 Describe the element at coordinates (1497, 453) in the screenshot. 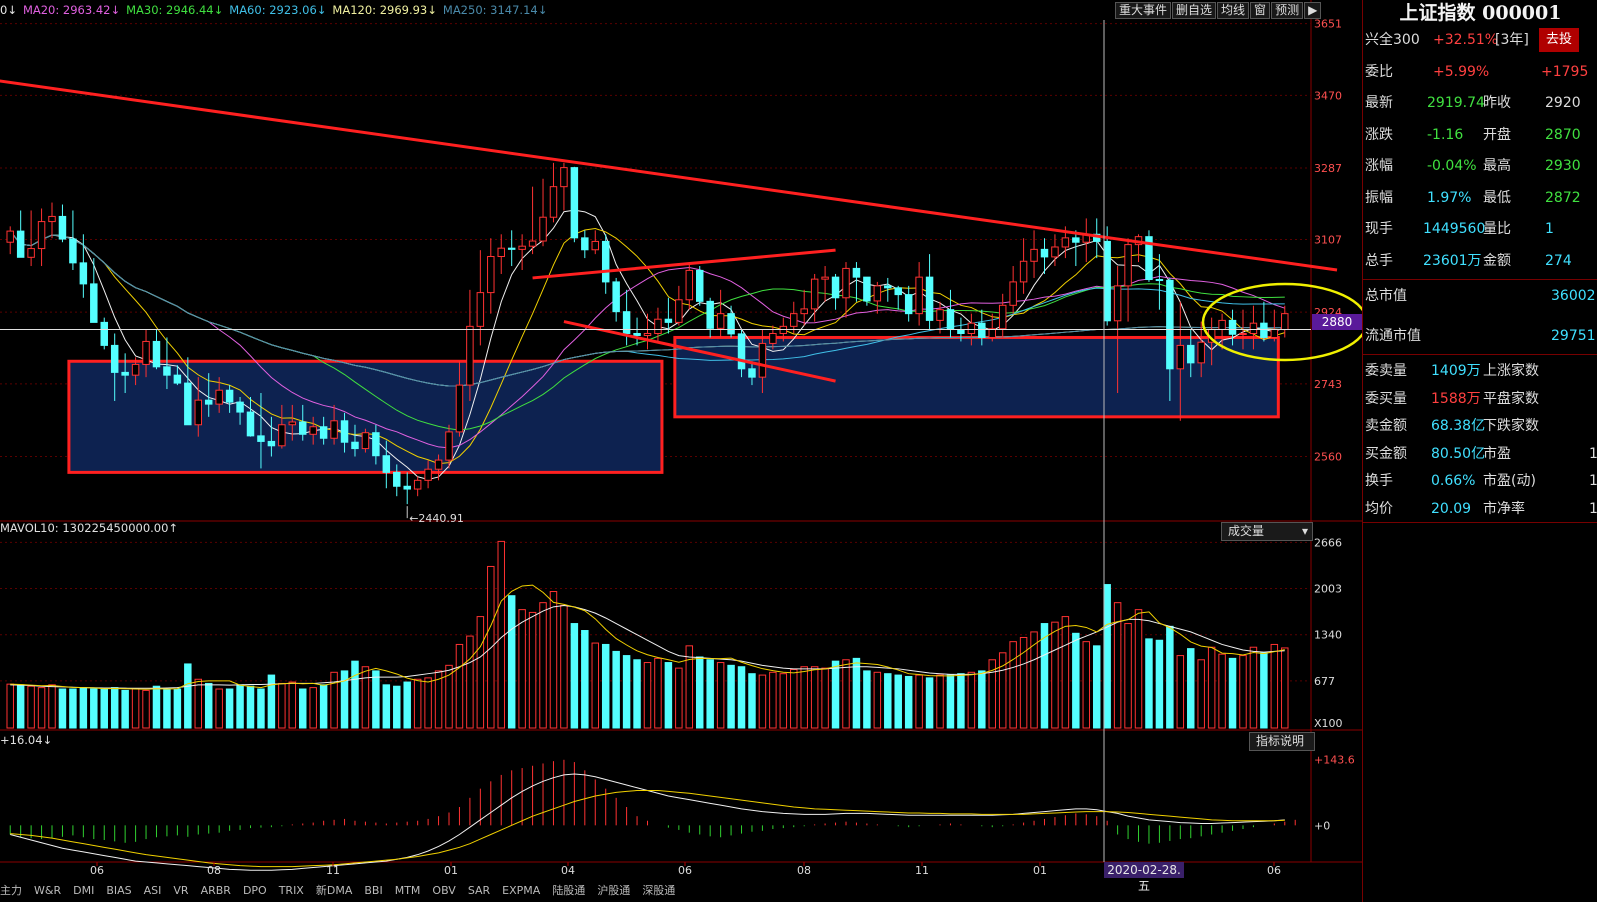

I see `order-label: 市盈` at that location.